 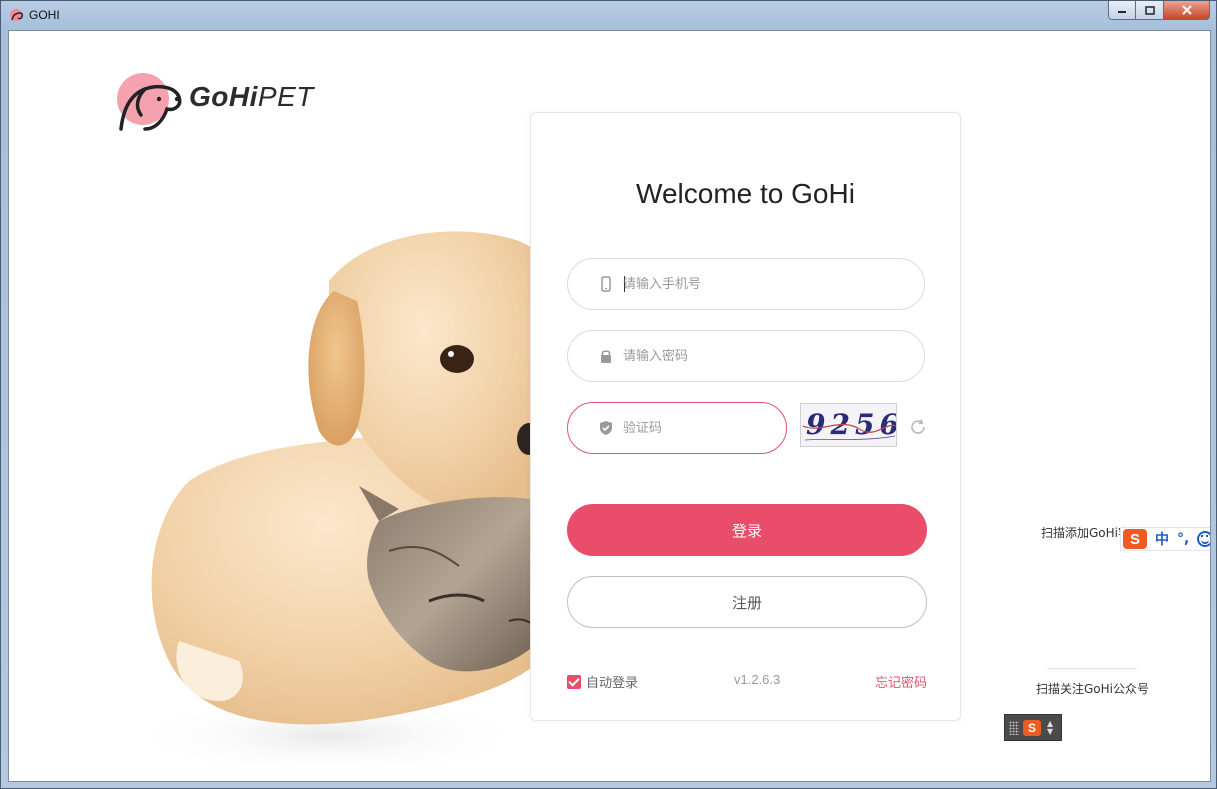 I want to click on close-button, so click(x=1187, y=10).